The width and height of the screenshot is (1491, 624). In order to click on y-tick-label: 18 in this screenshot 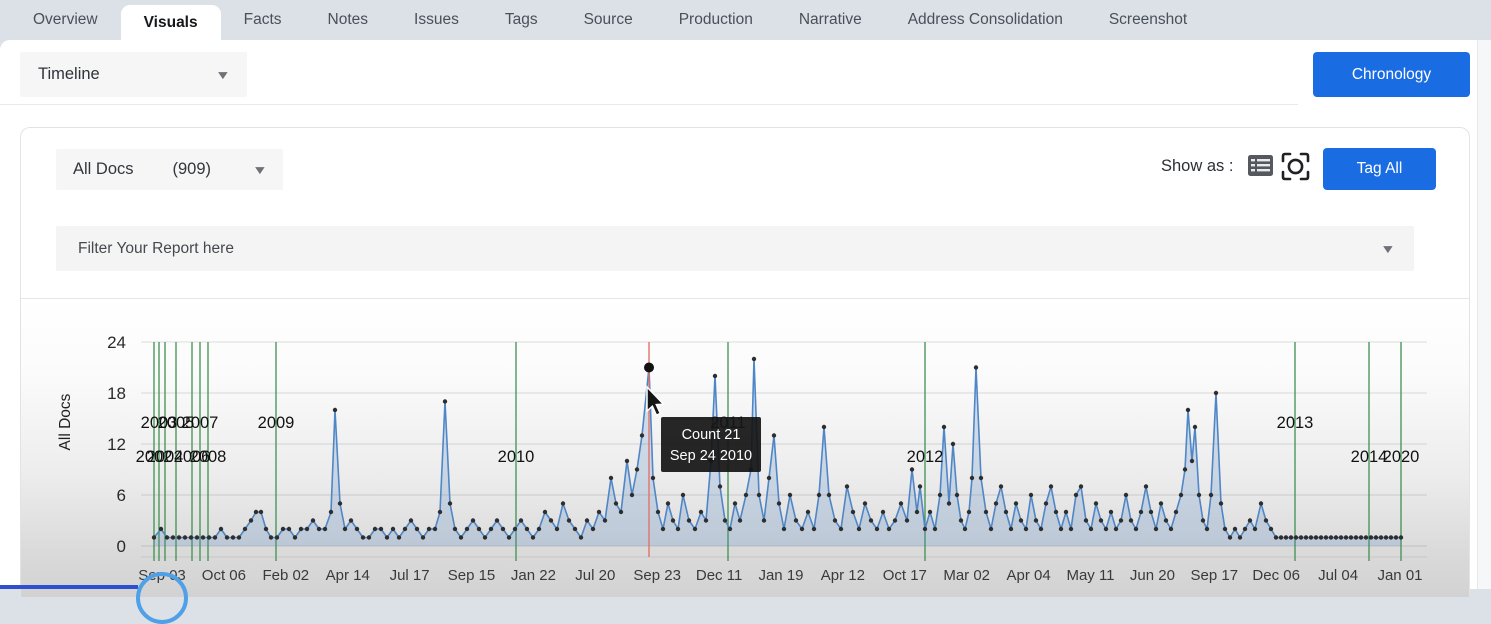, I will do `click(116, 393)`.